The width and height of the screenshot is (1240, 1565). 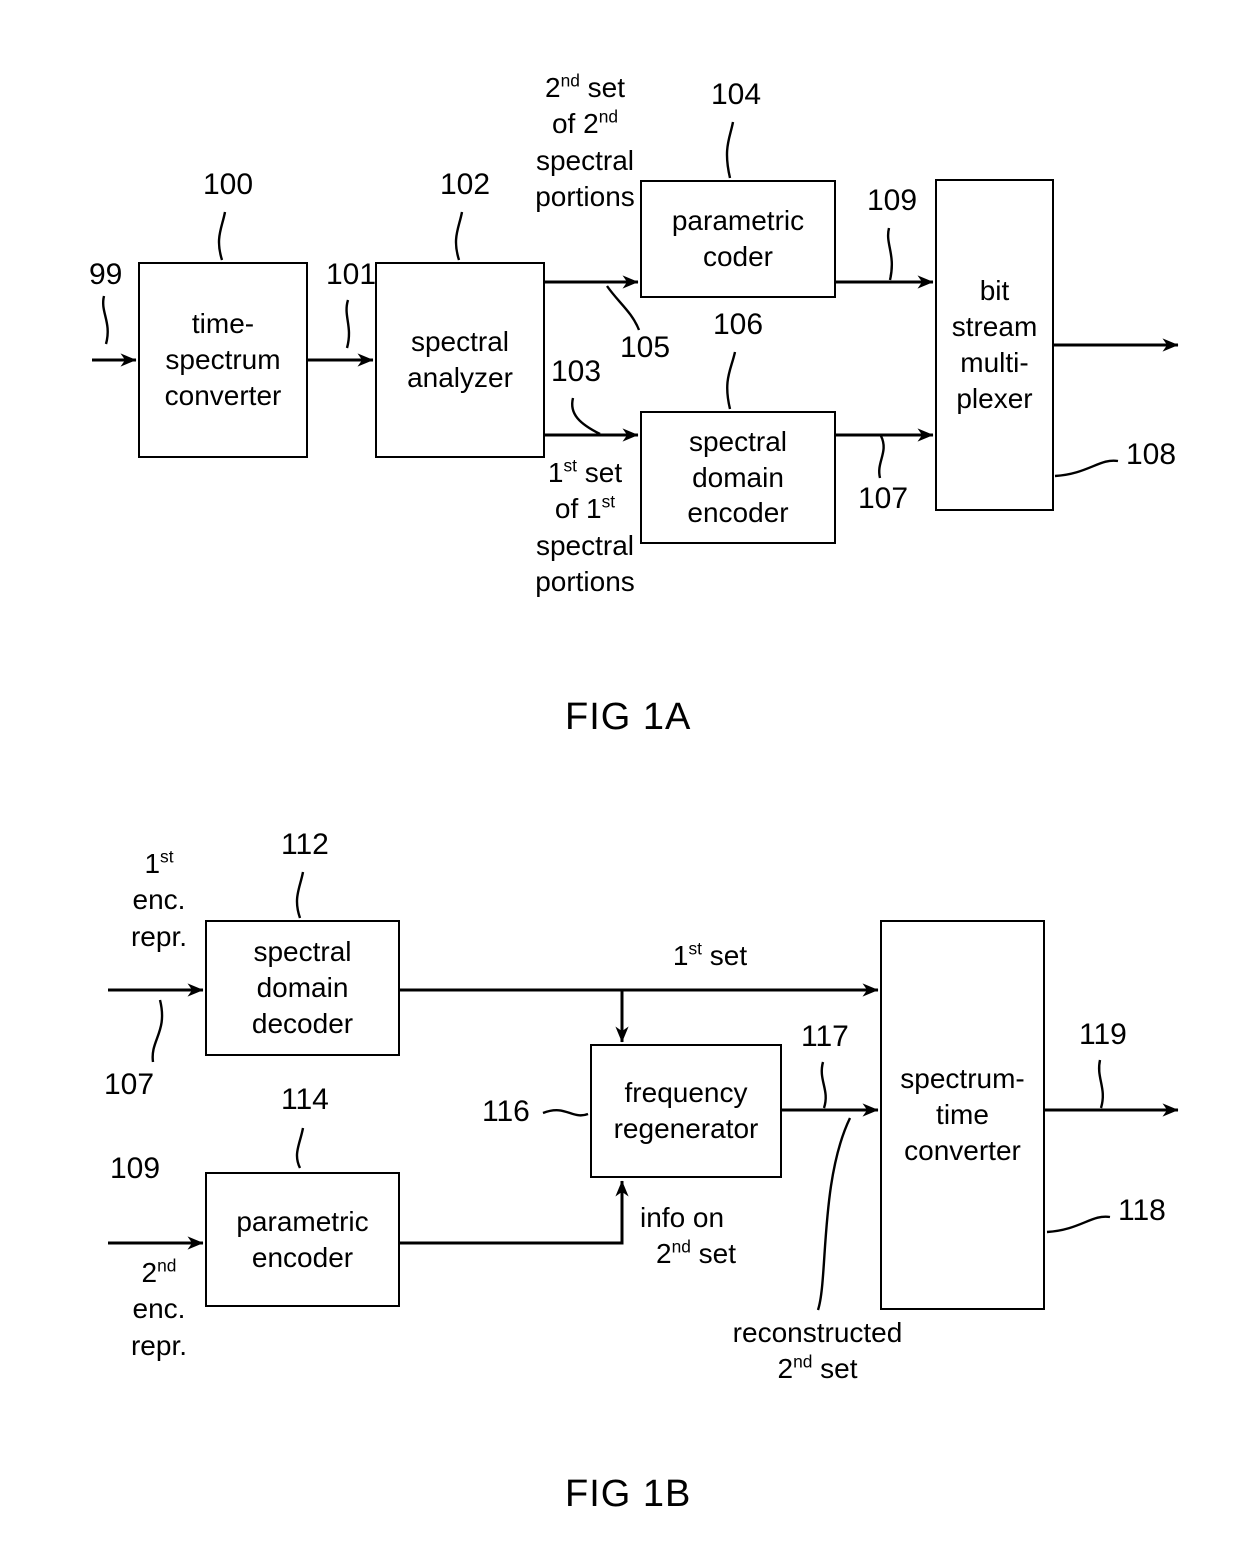 I want to click on block-line: coder, so click(x=738, y=256).